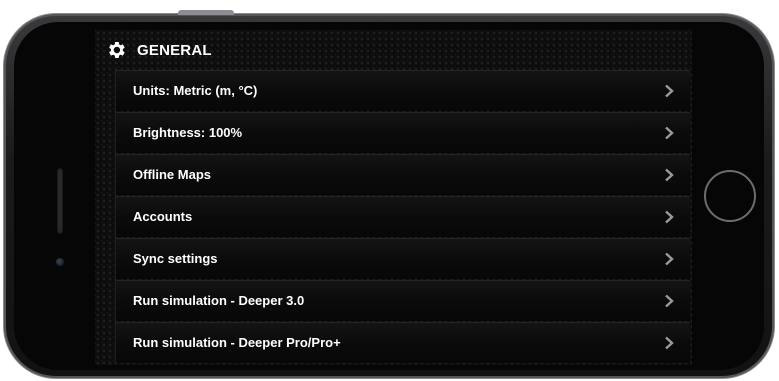 This screenshot has width=779, height=381. What do you see at coordinates (206, 12) in the screenshot?
I see `side-button` at bounding box center [206, 12].